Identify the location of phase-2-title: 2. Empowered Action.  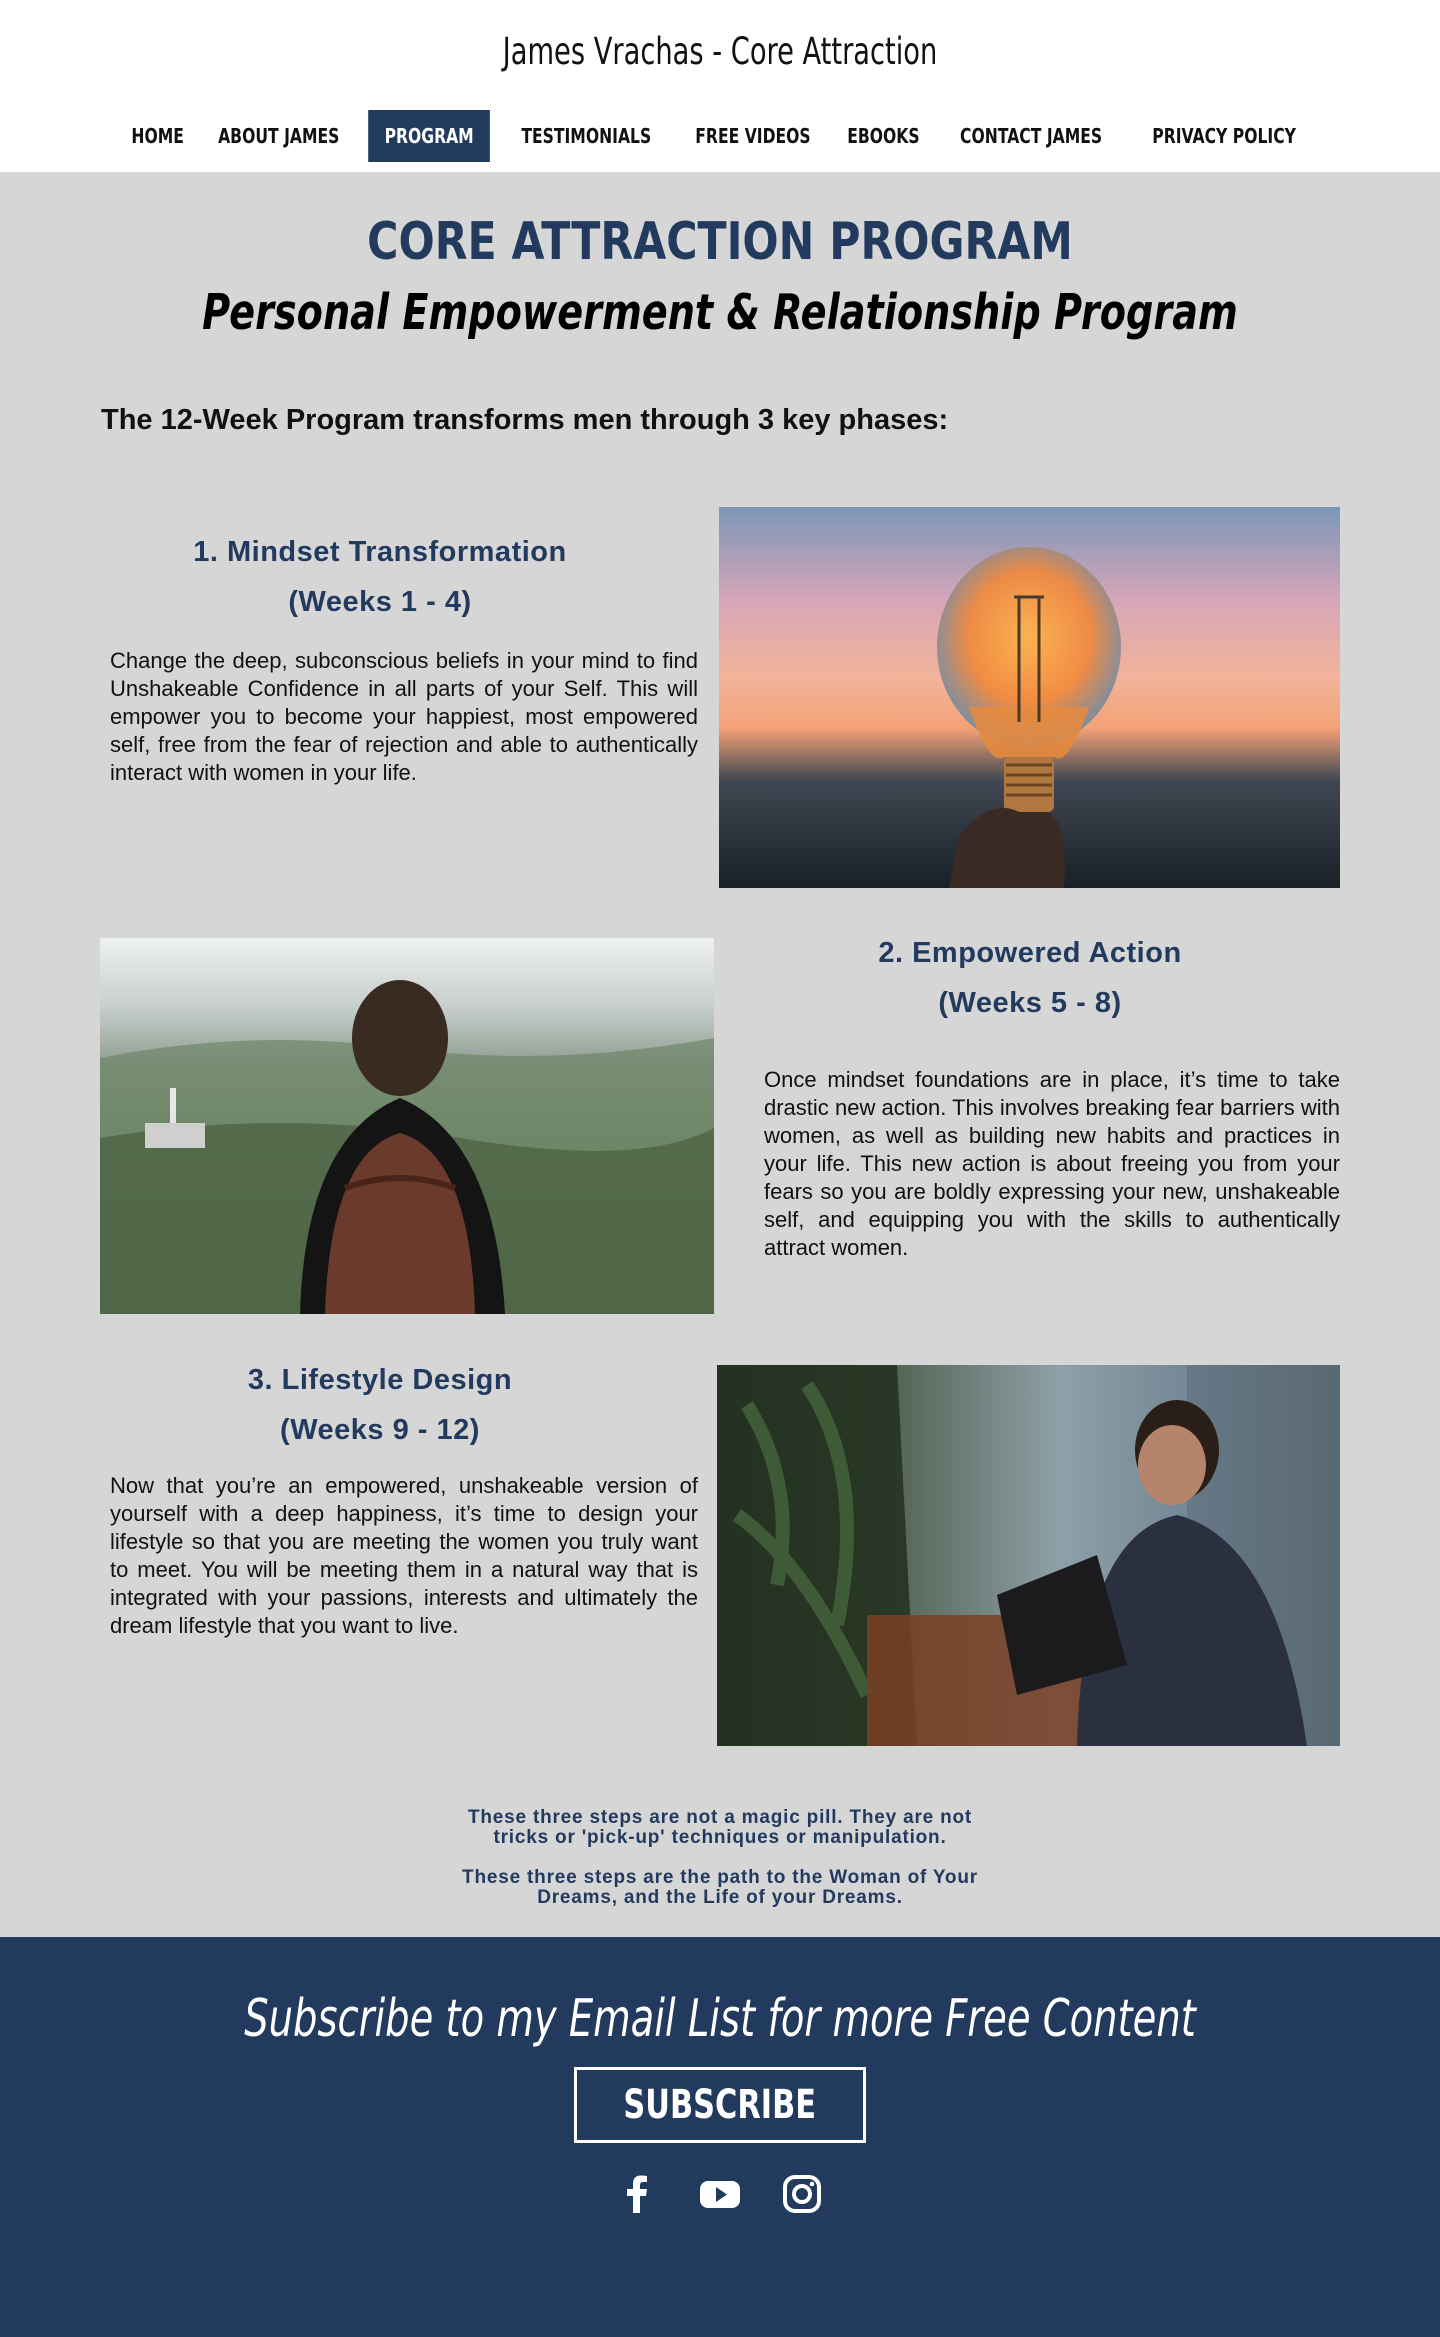
(1030, 953).